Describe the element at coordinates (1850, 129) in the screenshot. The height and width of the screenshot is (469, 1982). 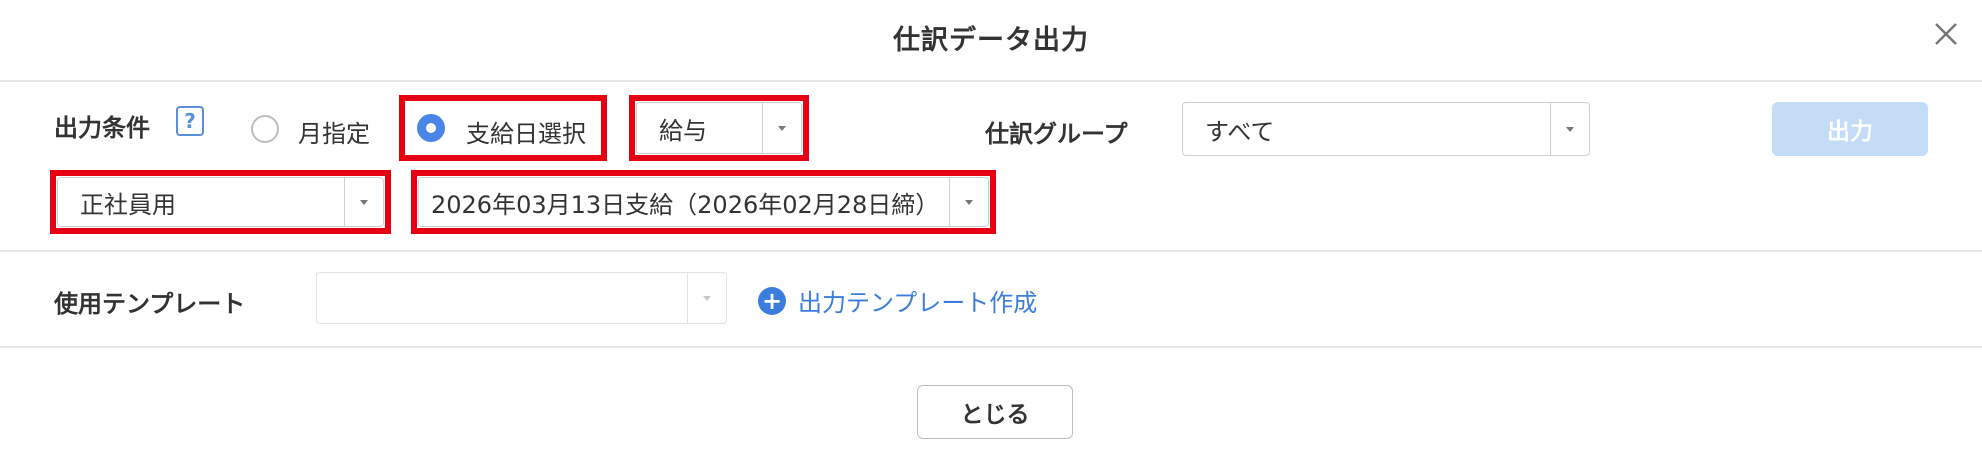
I see `output-button: 出力` at that location.